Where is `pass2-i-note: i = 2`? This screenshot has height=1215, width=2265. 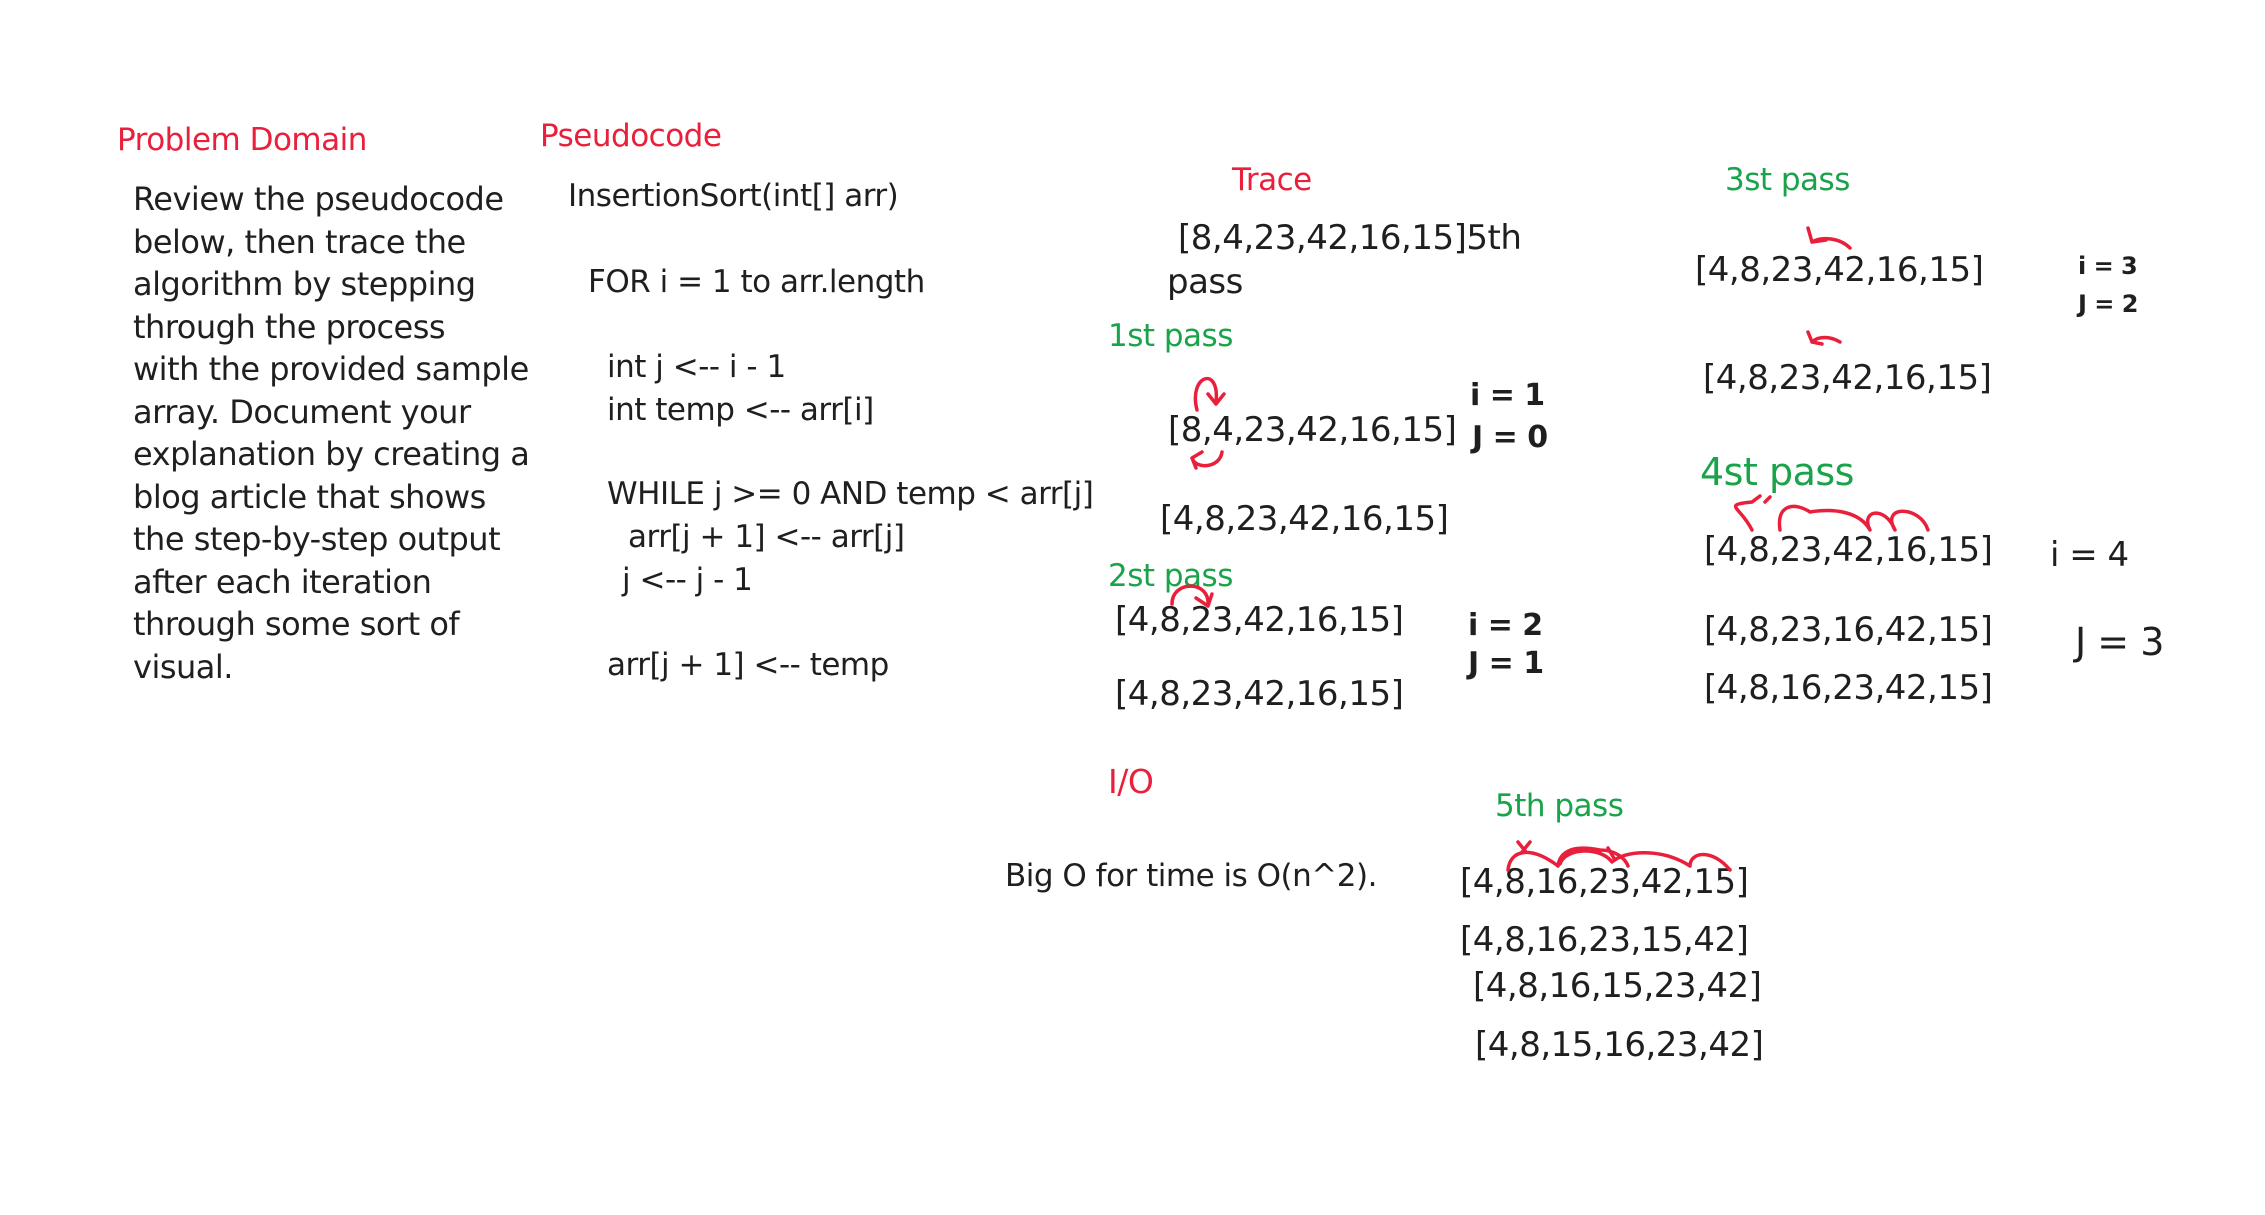 pass2-i-note: i = 2 is located at coordinates (1505, 625).